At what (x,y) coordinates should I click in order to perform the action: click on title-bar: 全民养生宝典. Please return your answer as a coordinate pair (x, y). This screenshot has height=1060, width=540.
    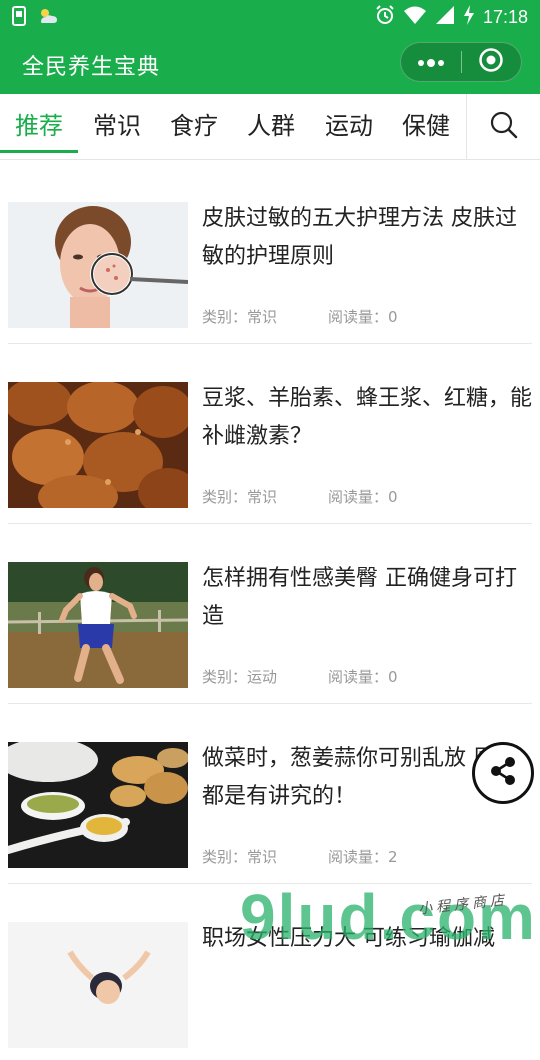
    Looking at the image, I should click on (270, 64).